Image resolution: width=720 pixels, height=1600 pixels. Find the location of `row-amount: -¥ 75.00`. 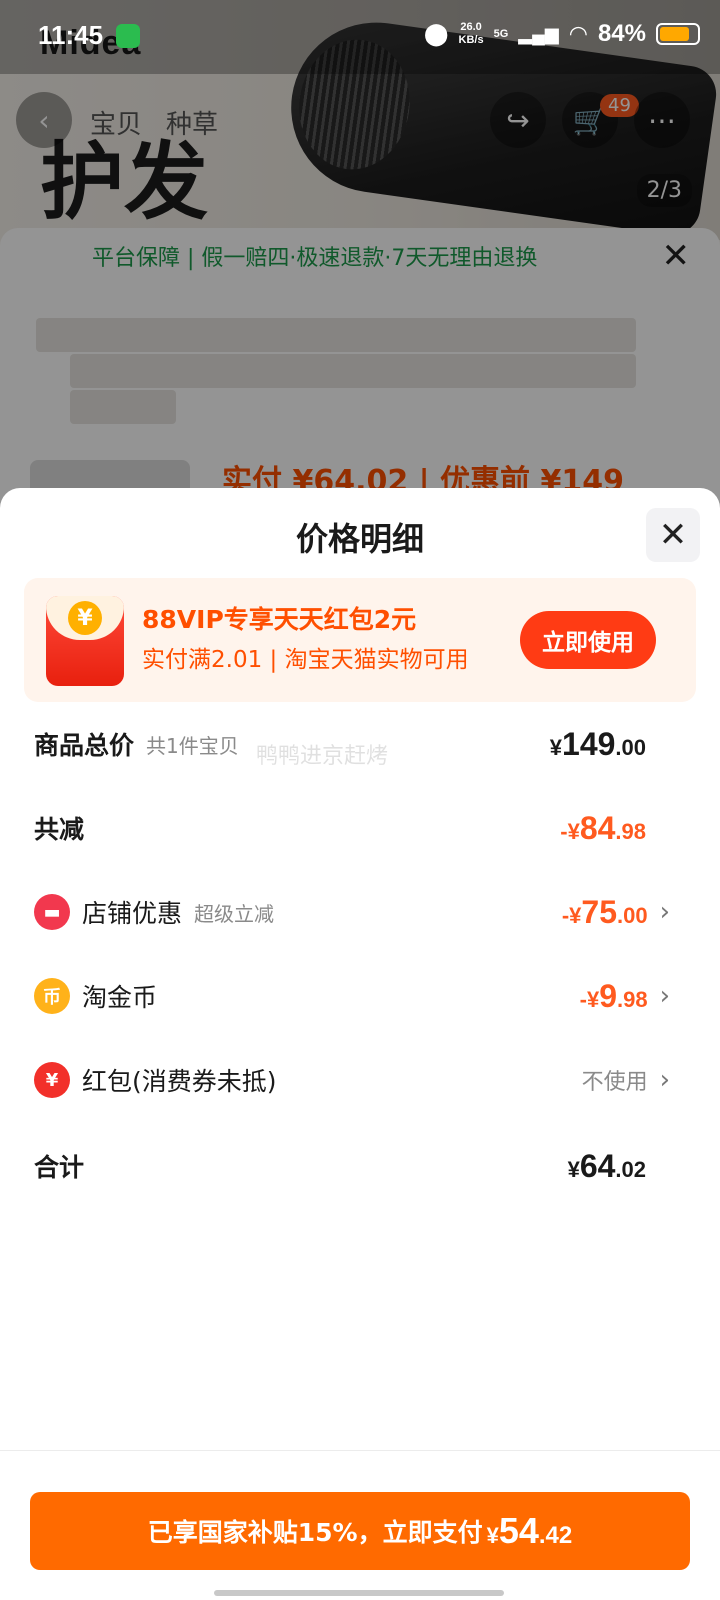

row-amount: -¥ 75.00 is located at coordinates (605, 912).